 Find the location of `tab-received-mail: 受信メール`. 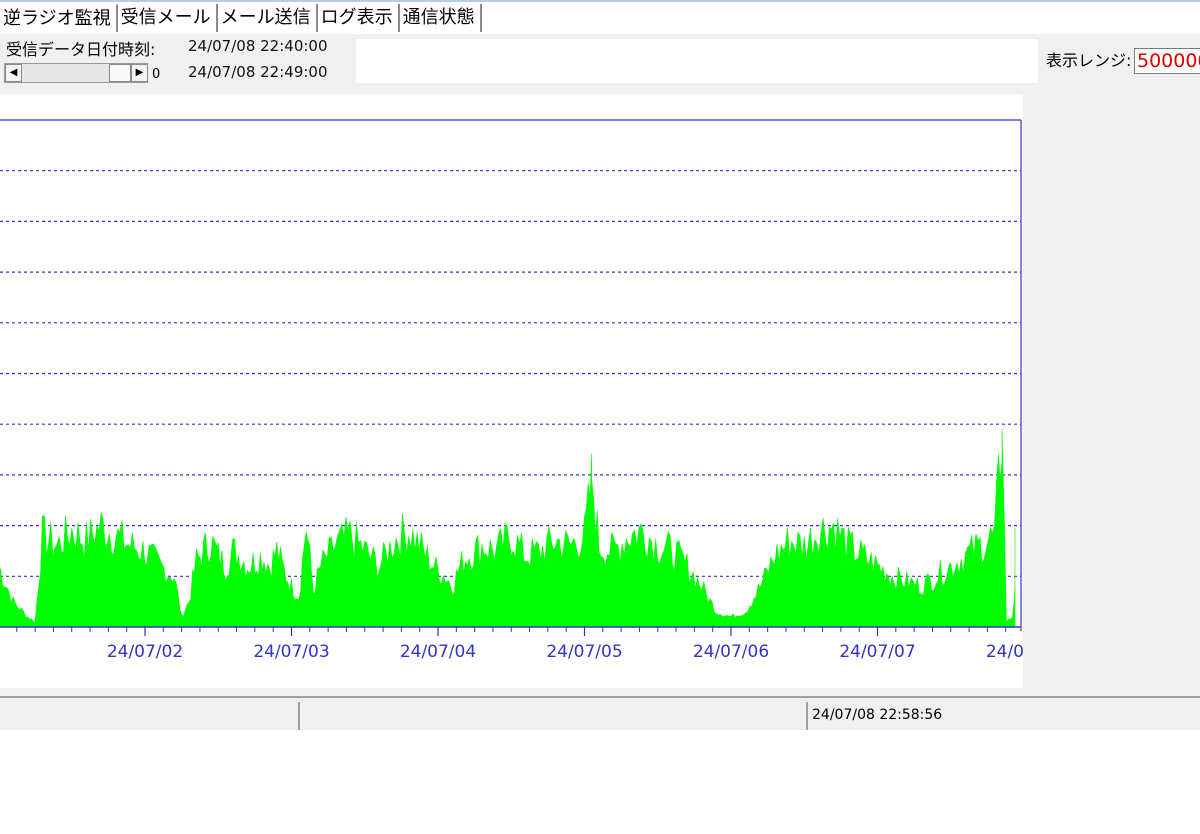

tab-received-mail: 受信メール is located at coordinates (167, 18).